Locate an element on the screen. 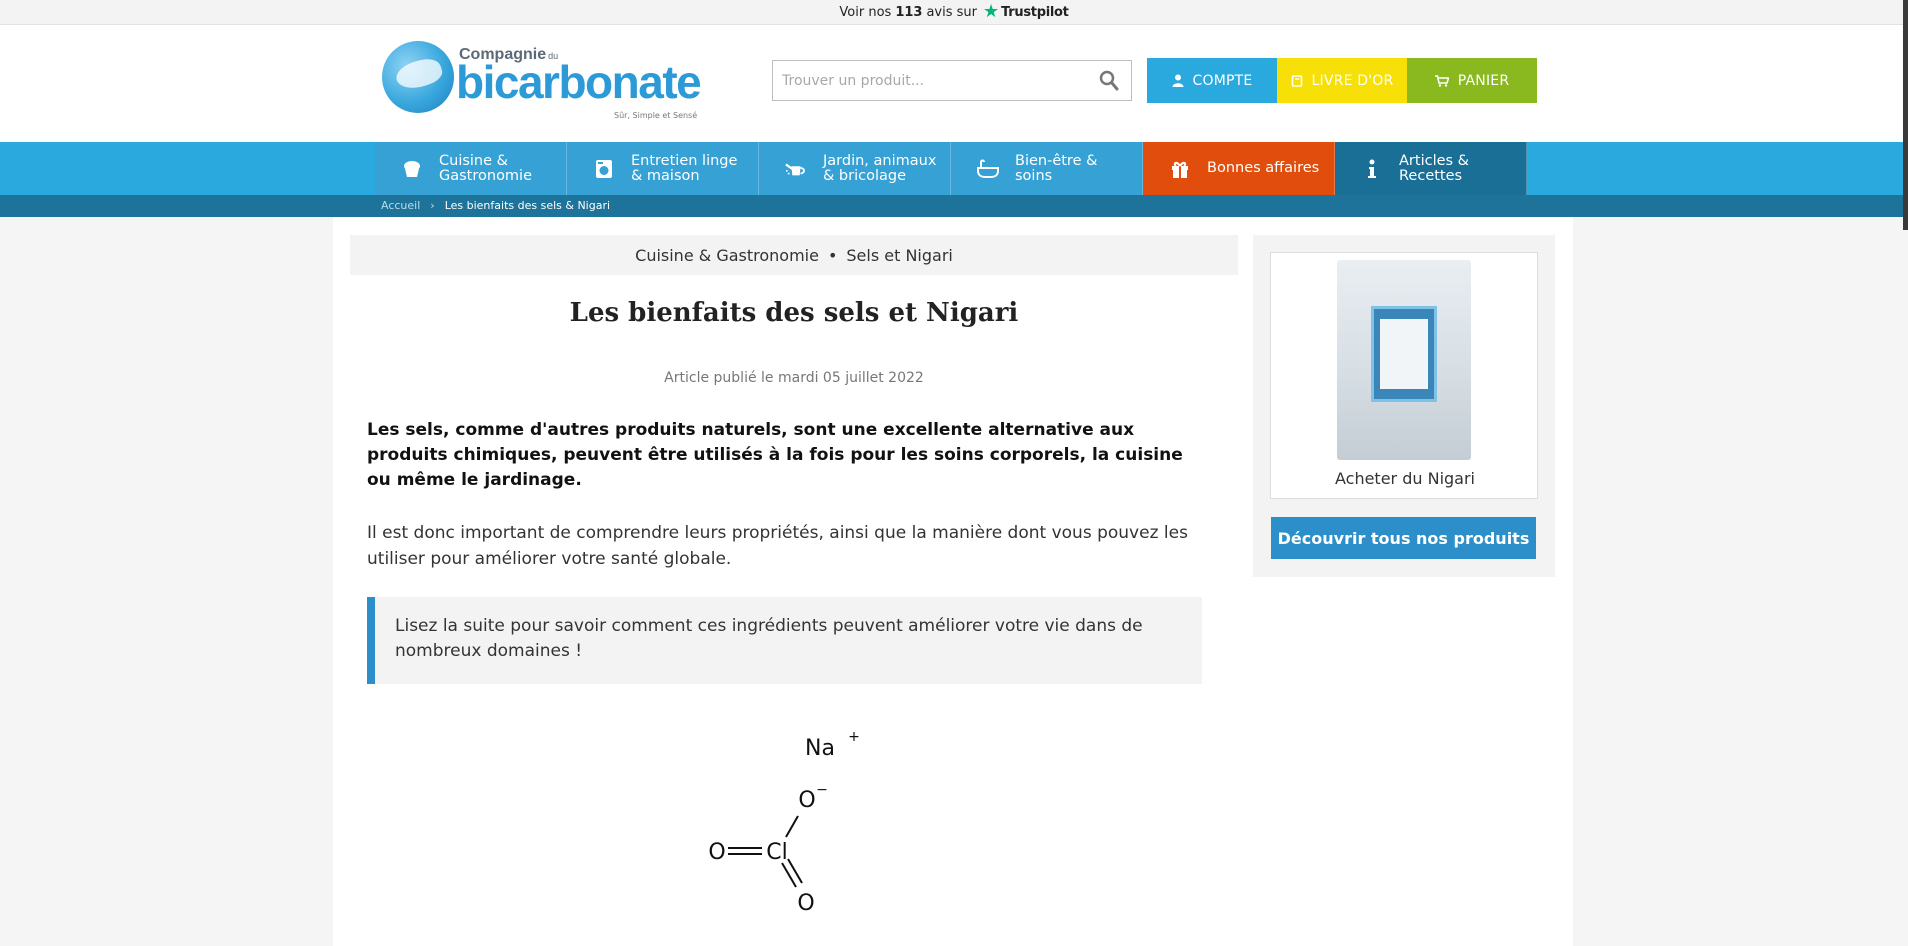 This screenshot has height=946, width=1908. breadcrumb-current: Les bienfaits des sels & Nigari is located at coordinates (527, 205).